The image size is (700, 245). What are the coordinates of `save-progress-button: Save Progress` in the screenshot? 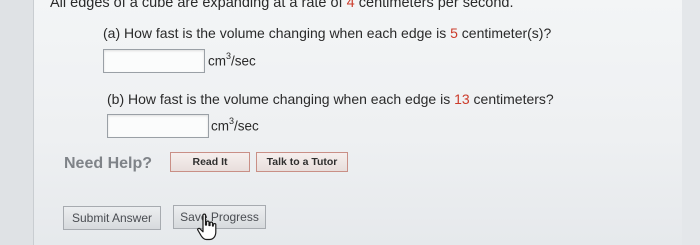 It's located at (219, 217).